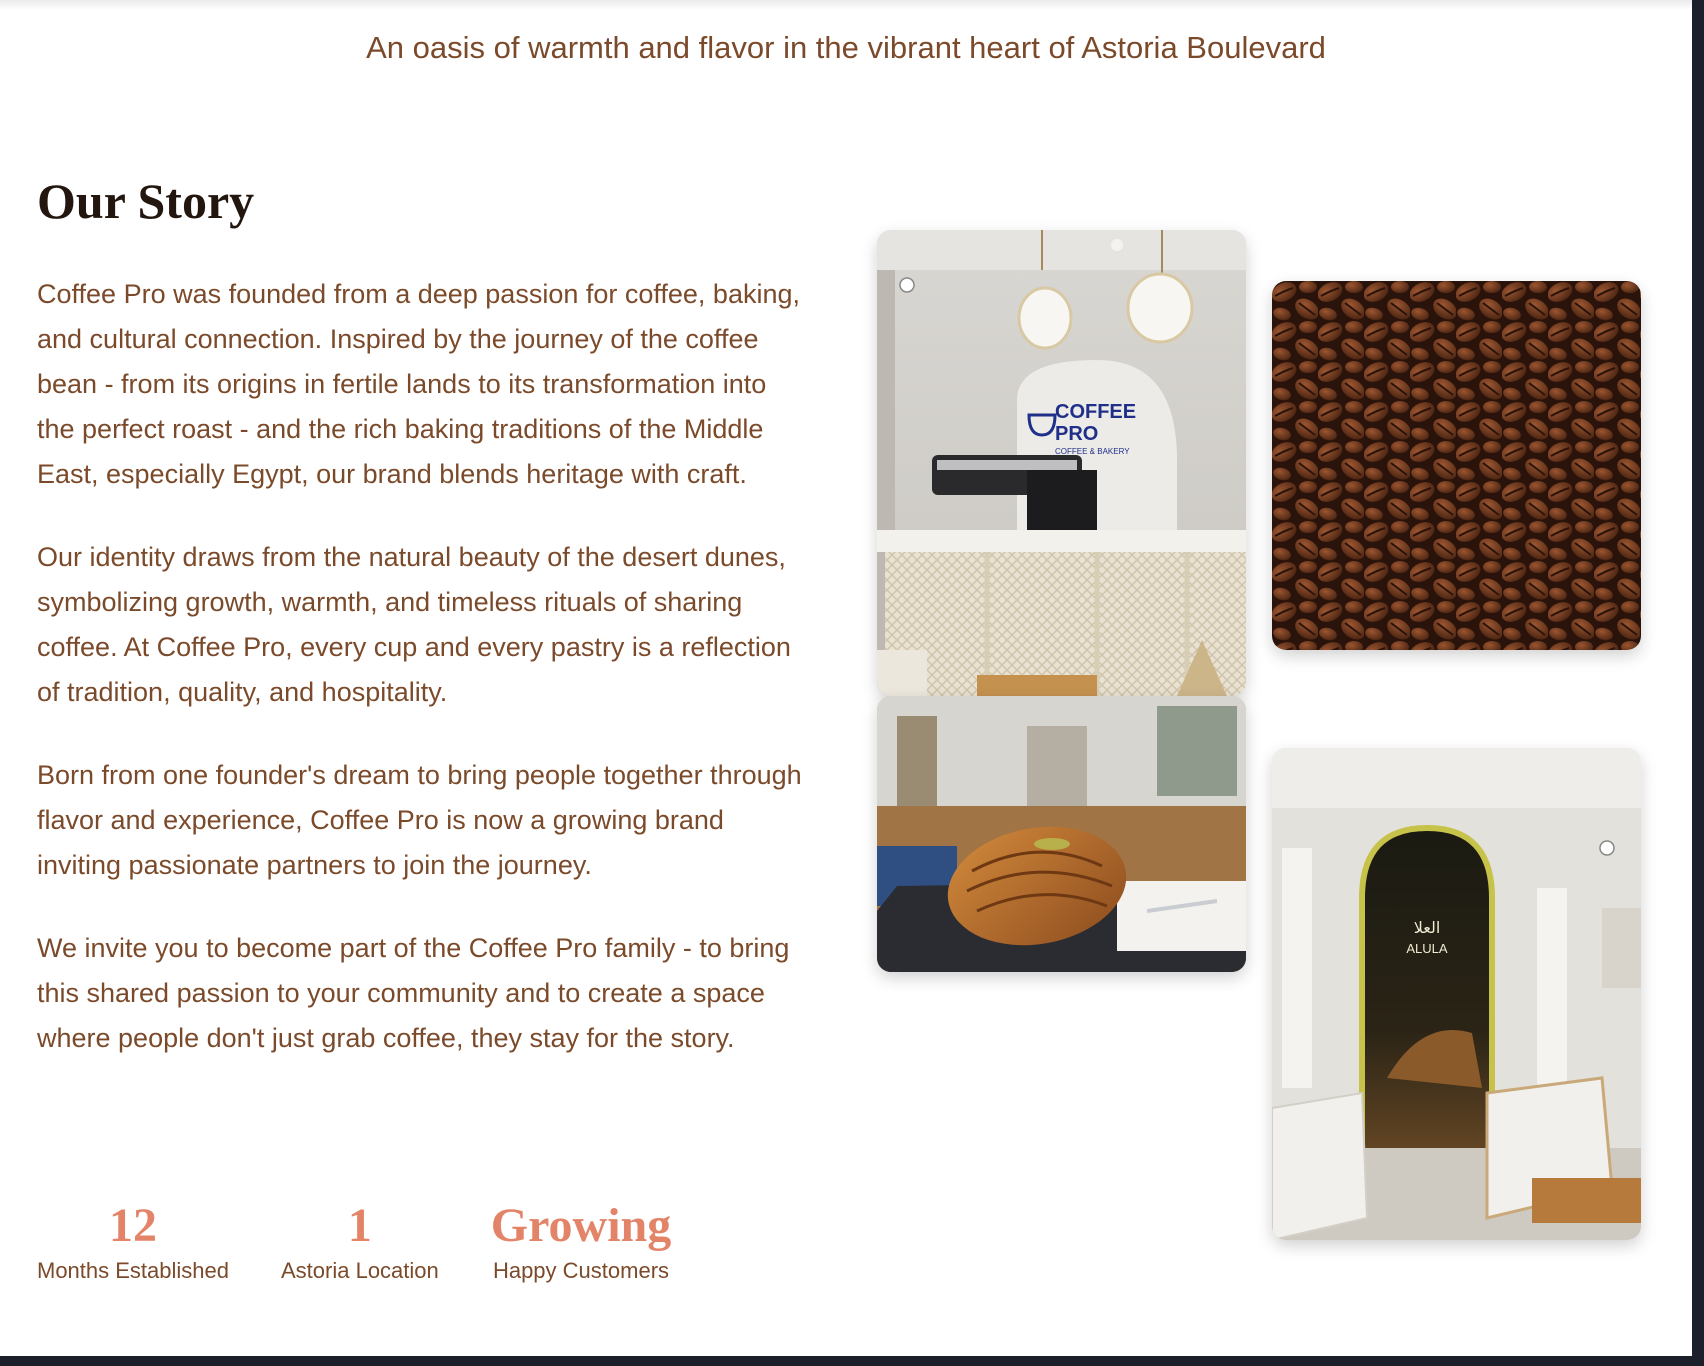  What do you see at coordinates (1456, 994) in the screenshot?
I see `alula-seating-photo: العلا ALULA` at bounding box center [1456, 994].